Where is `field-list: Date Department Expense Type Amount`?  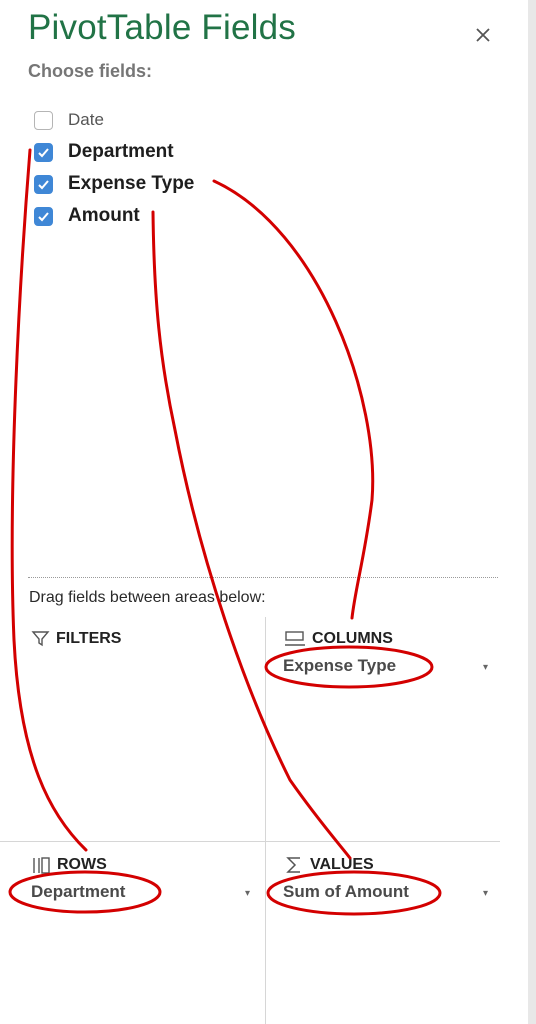
field-list: Date Department Expense Type Amount is located at coordinates (184, 168).